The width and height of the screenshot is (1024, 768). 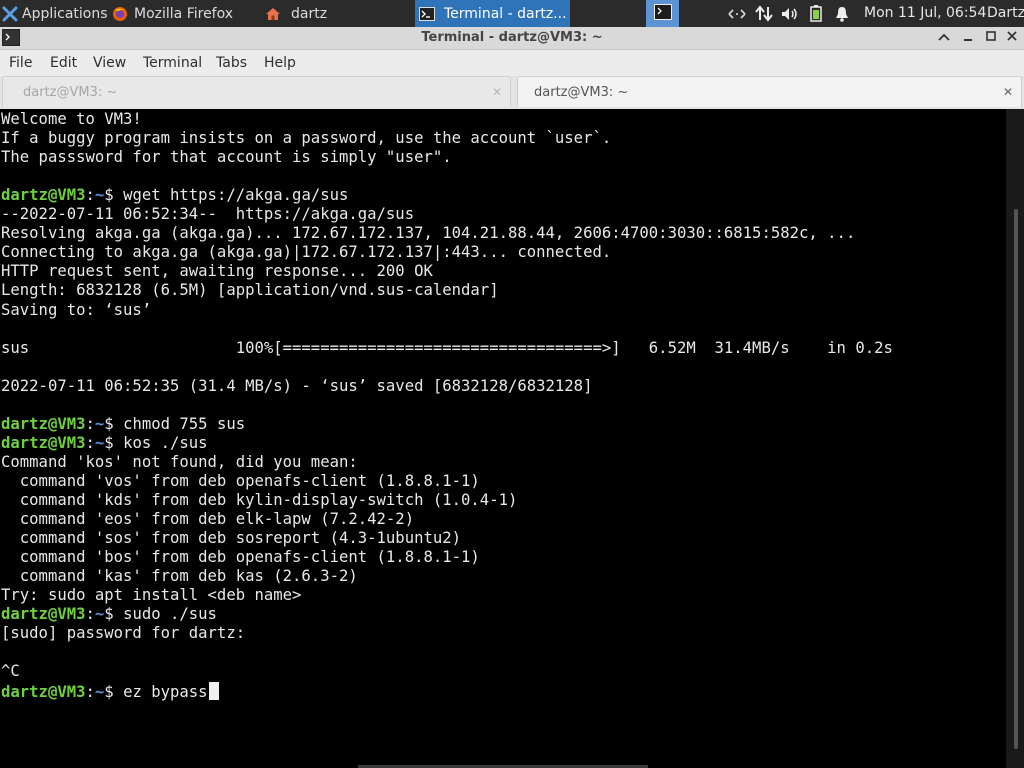 I want to click on output-line: Welcome to VM3!, so click(x=71, y=119).